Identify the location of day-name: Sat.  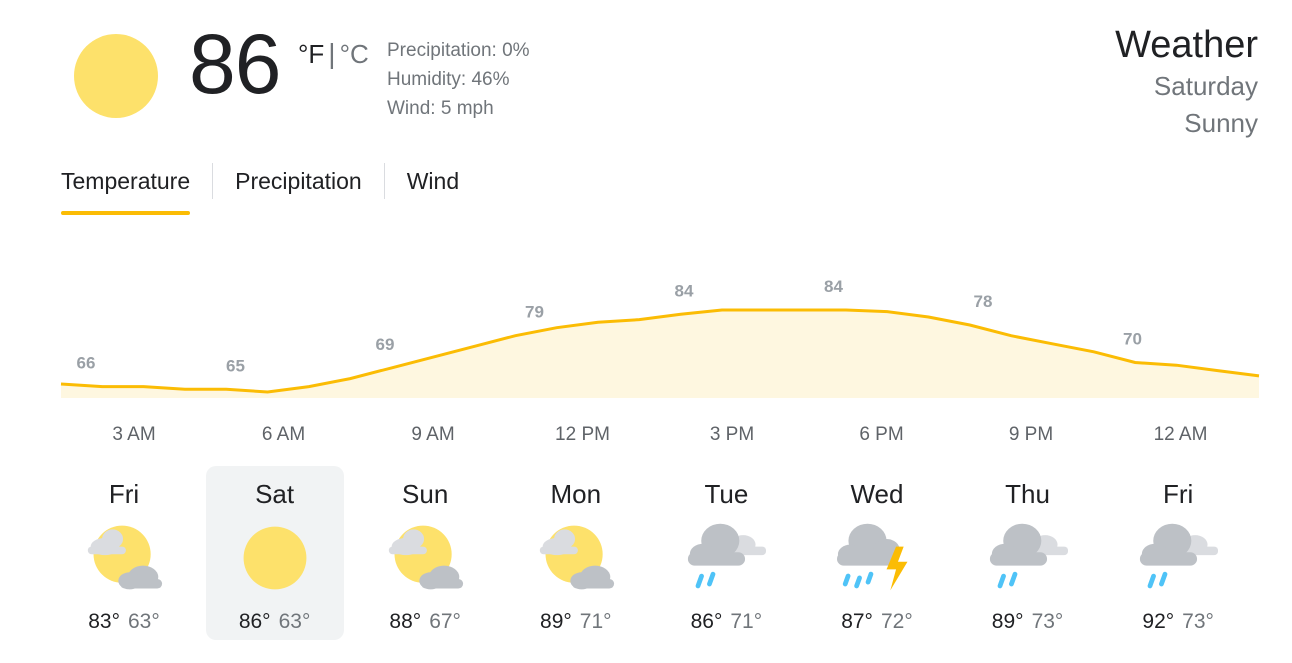
(275, 494).